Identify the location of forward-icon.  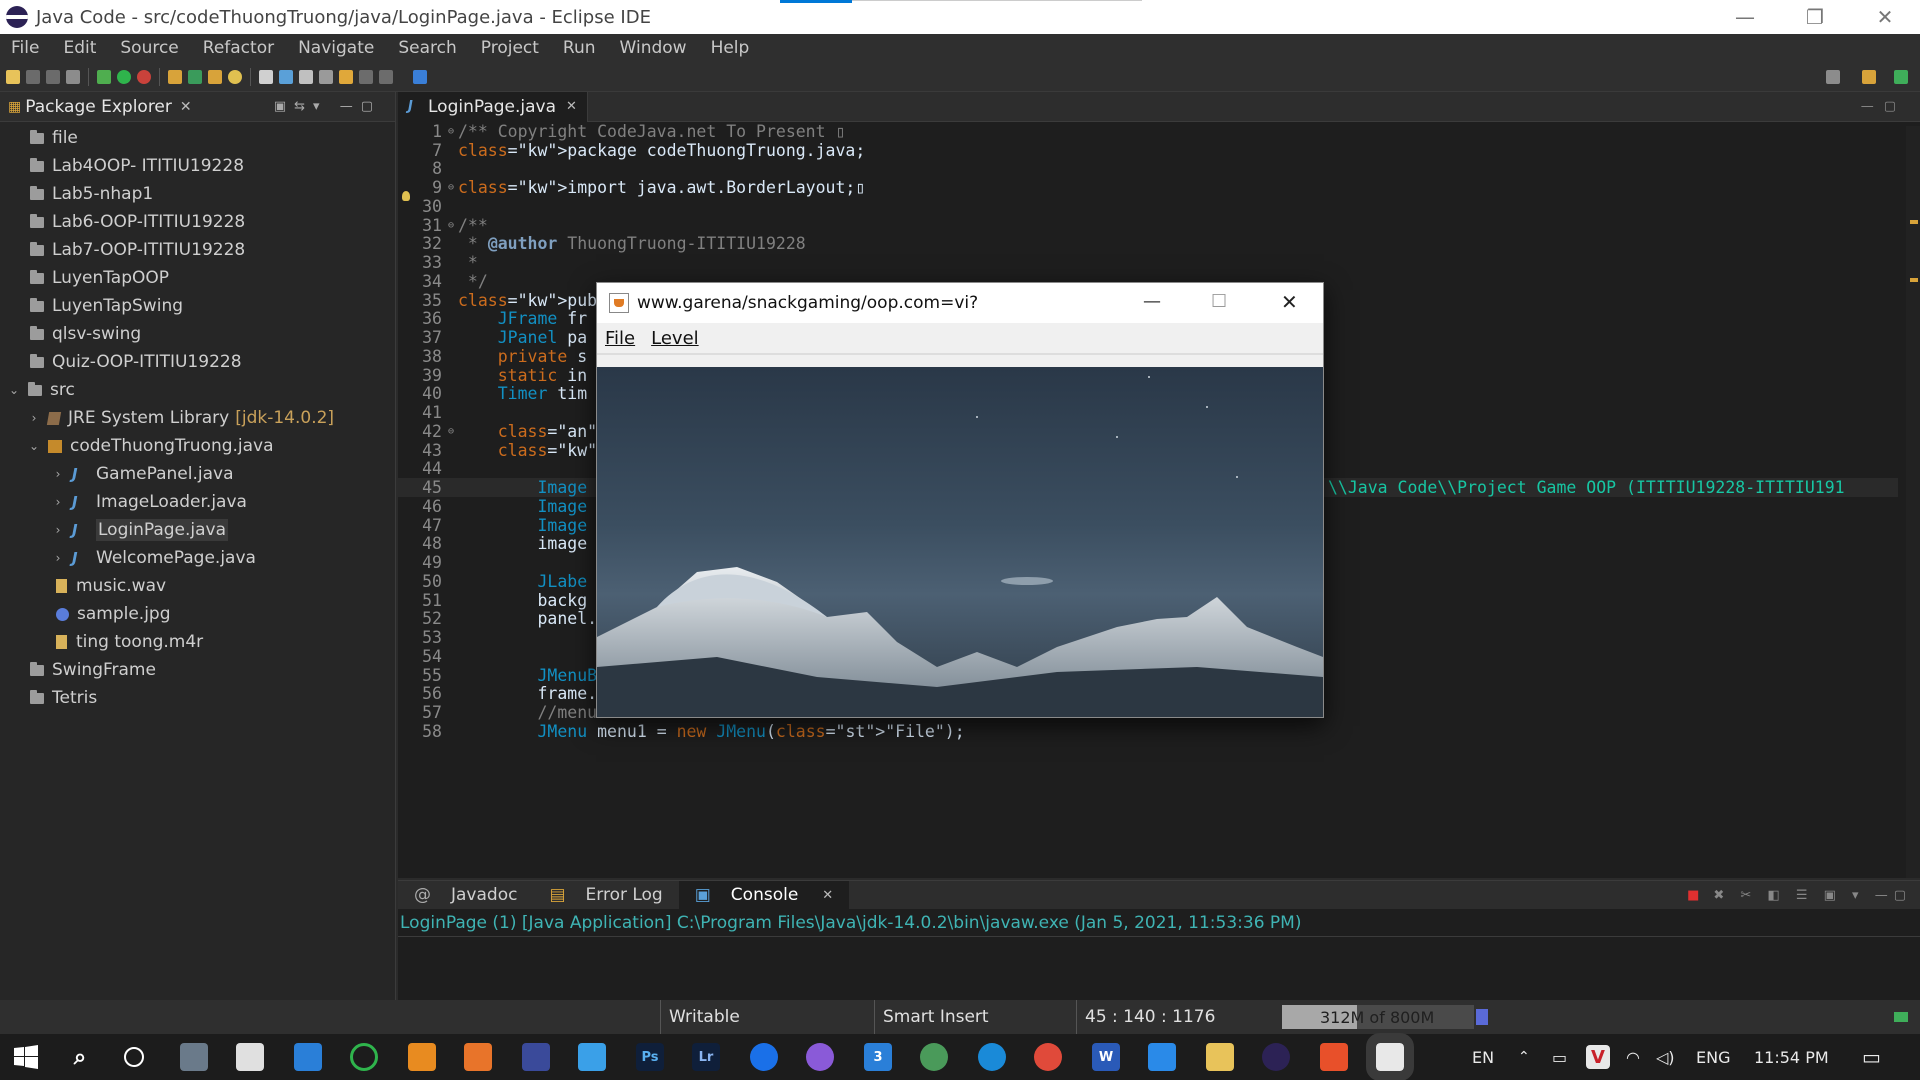
(386, 76).